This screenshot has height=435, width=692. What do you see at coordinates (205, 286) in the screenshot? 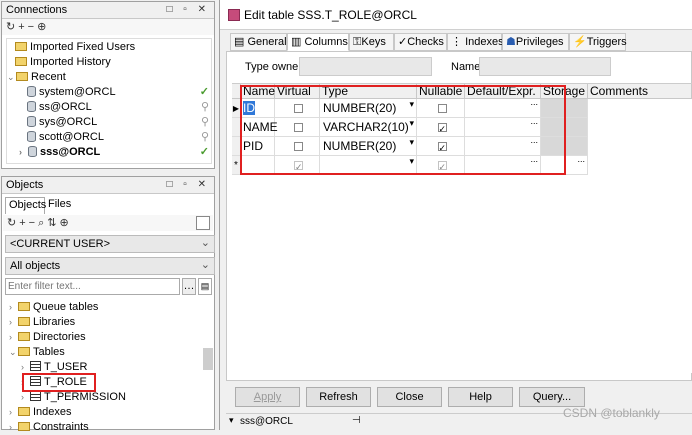
I see `filter-doc-icon: ▤` at bounding box center [205, 286].